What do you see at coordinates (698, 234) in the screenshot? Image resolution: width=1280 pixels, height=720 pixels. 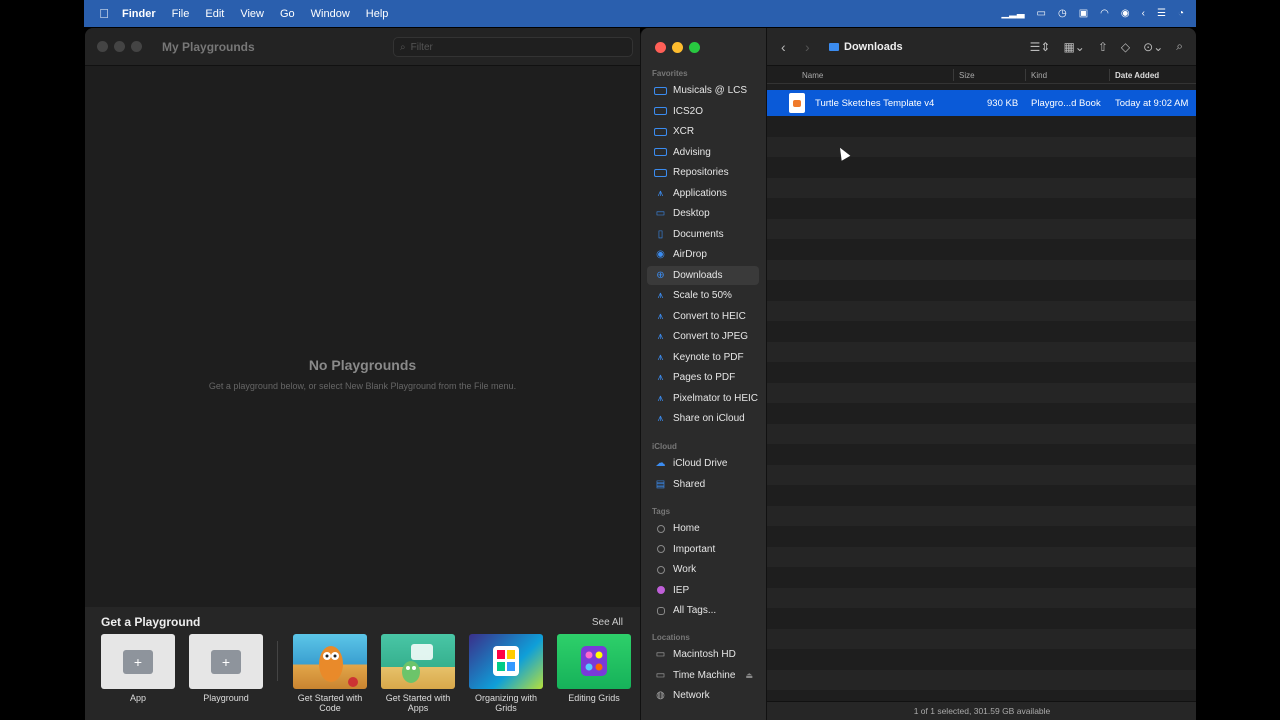 I see `sidebar-item-label: Documents` at bounding box center [698, 234].